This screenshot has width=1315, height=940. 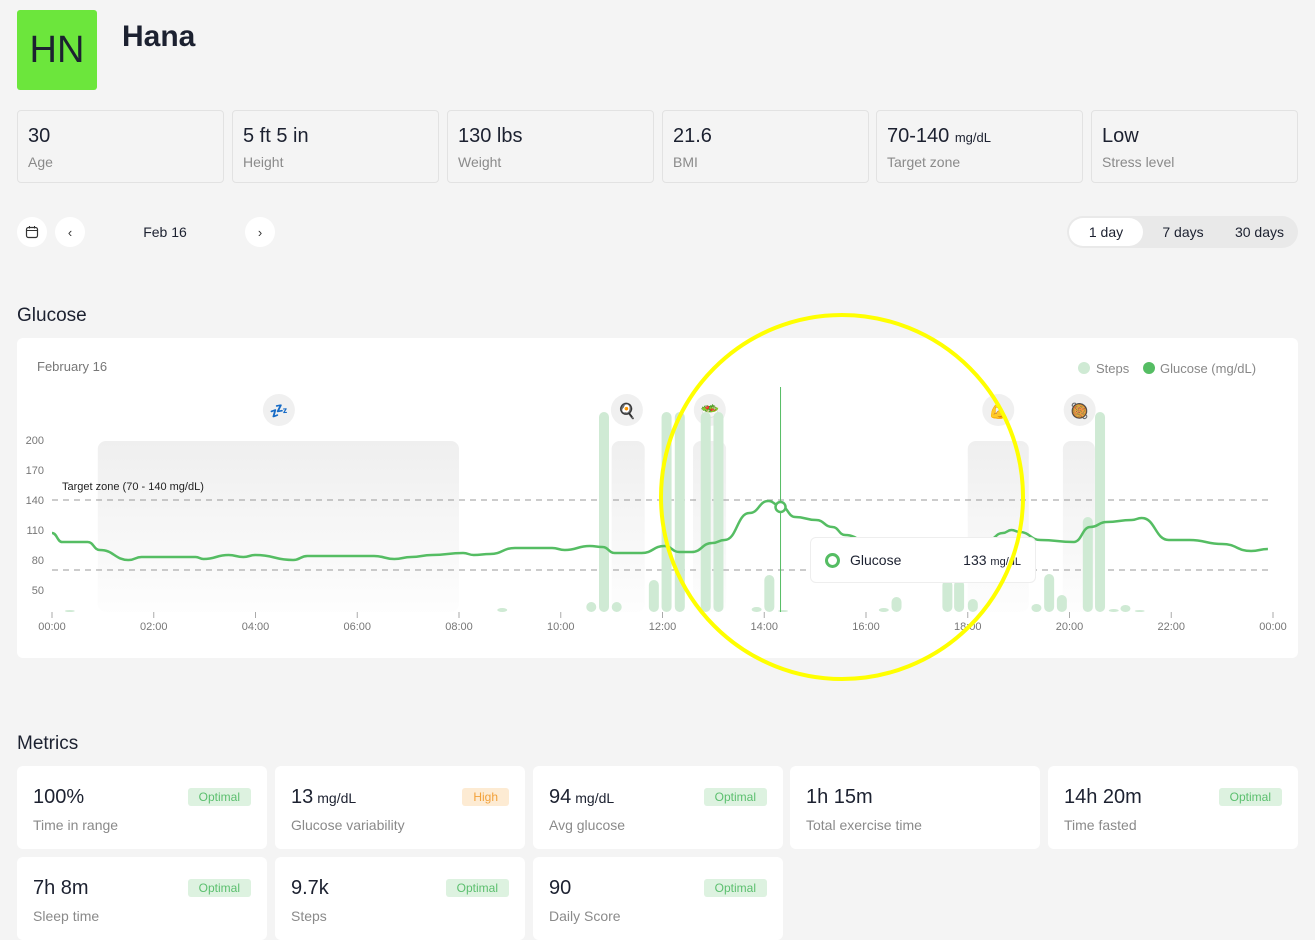 What do you see at coordinates (780, 507) in the screenshot?
I see `cursor-point` at bounding box center [780, 507].